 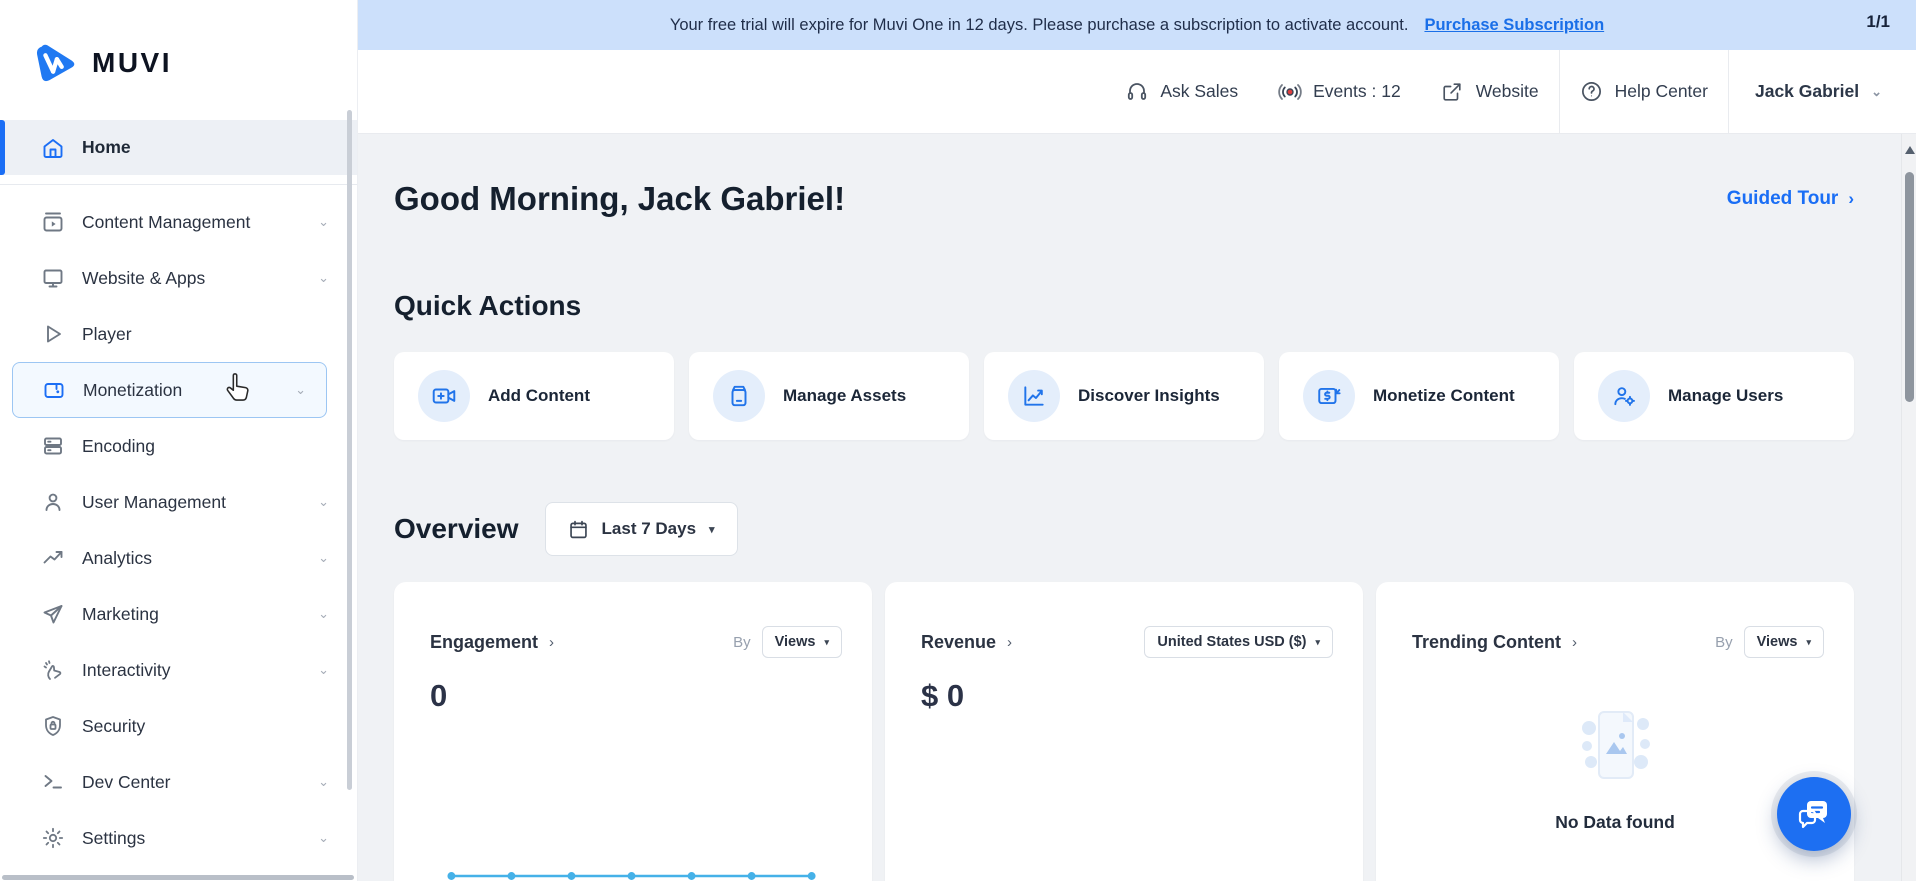 I want to click on sidebar-item-encoding: Encoding, so click(x=178, y=446).